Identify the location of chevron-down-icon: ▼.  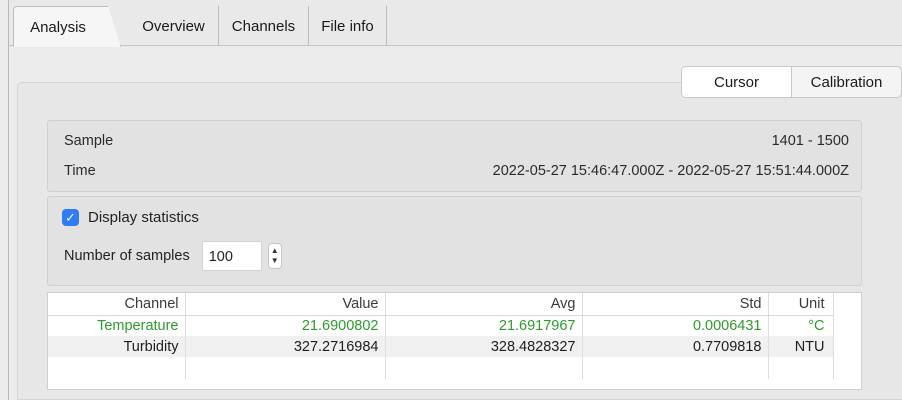
(275, 261).